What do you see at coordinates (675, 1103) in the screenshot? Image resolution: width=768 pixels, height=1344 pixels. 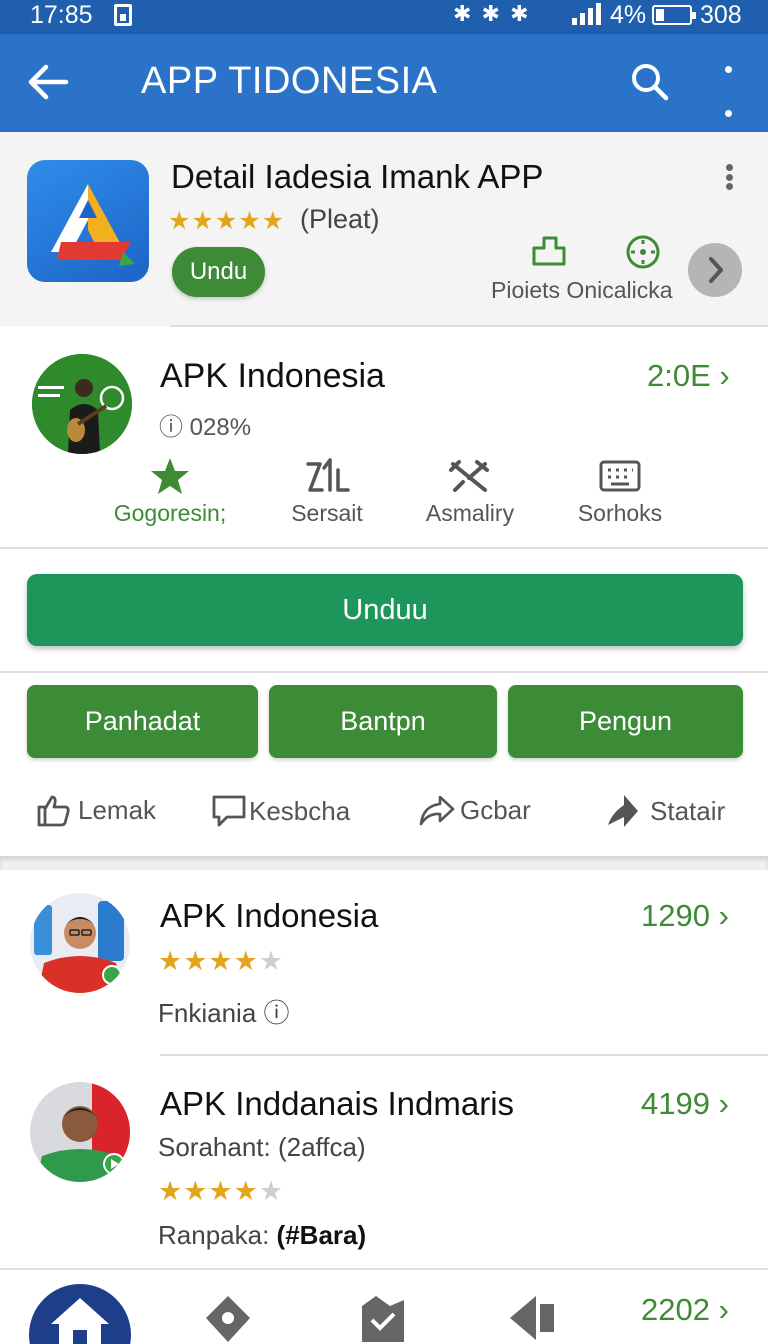 I see `list-item-price-value: 4199` at bounding box center [675, 1103].